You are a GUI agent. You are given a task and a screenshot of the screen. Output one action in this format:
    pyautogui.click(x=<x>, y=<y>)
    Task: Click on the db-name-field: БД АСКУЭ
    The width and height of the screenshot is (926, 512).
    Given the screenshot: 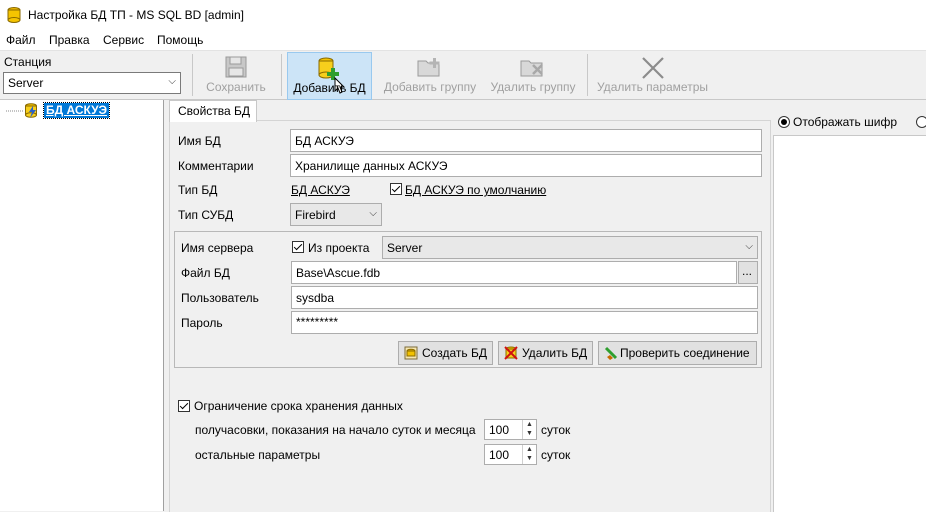 What is the action you would take?
    pyautogui.click(x=526, y=140)
    